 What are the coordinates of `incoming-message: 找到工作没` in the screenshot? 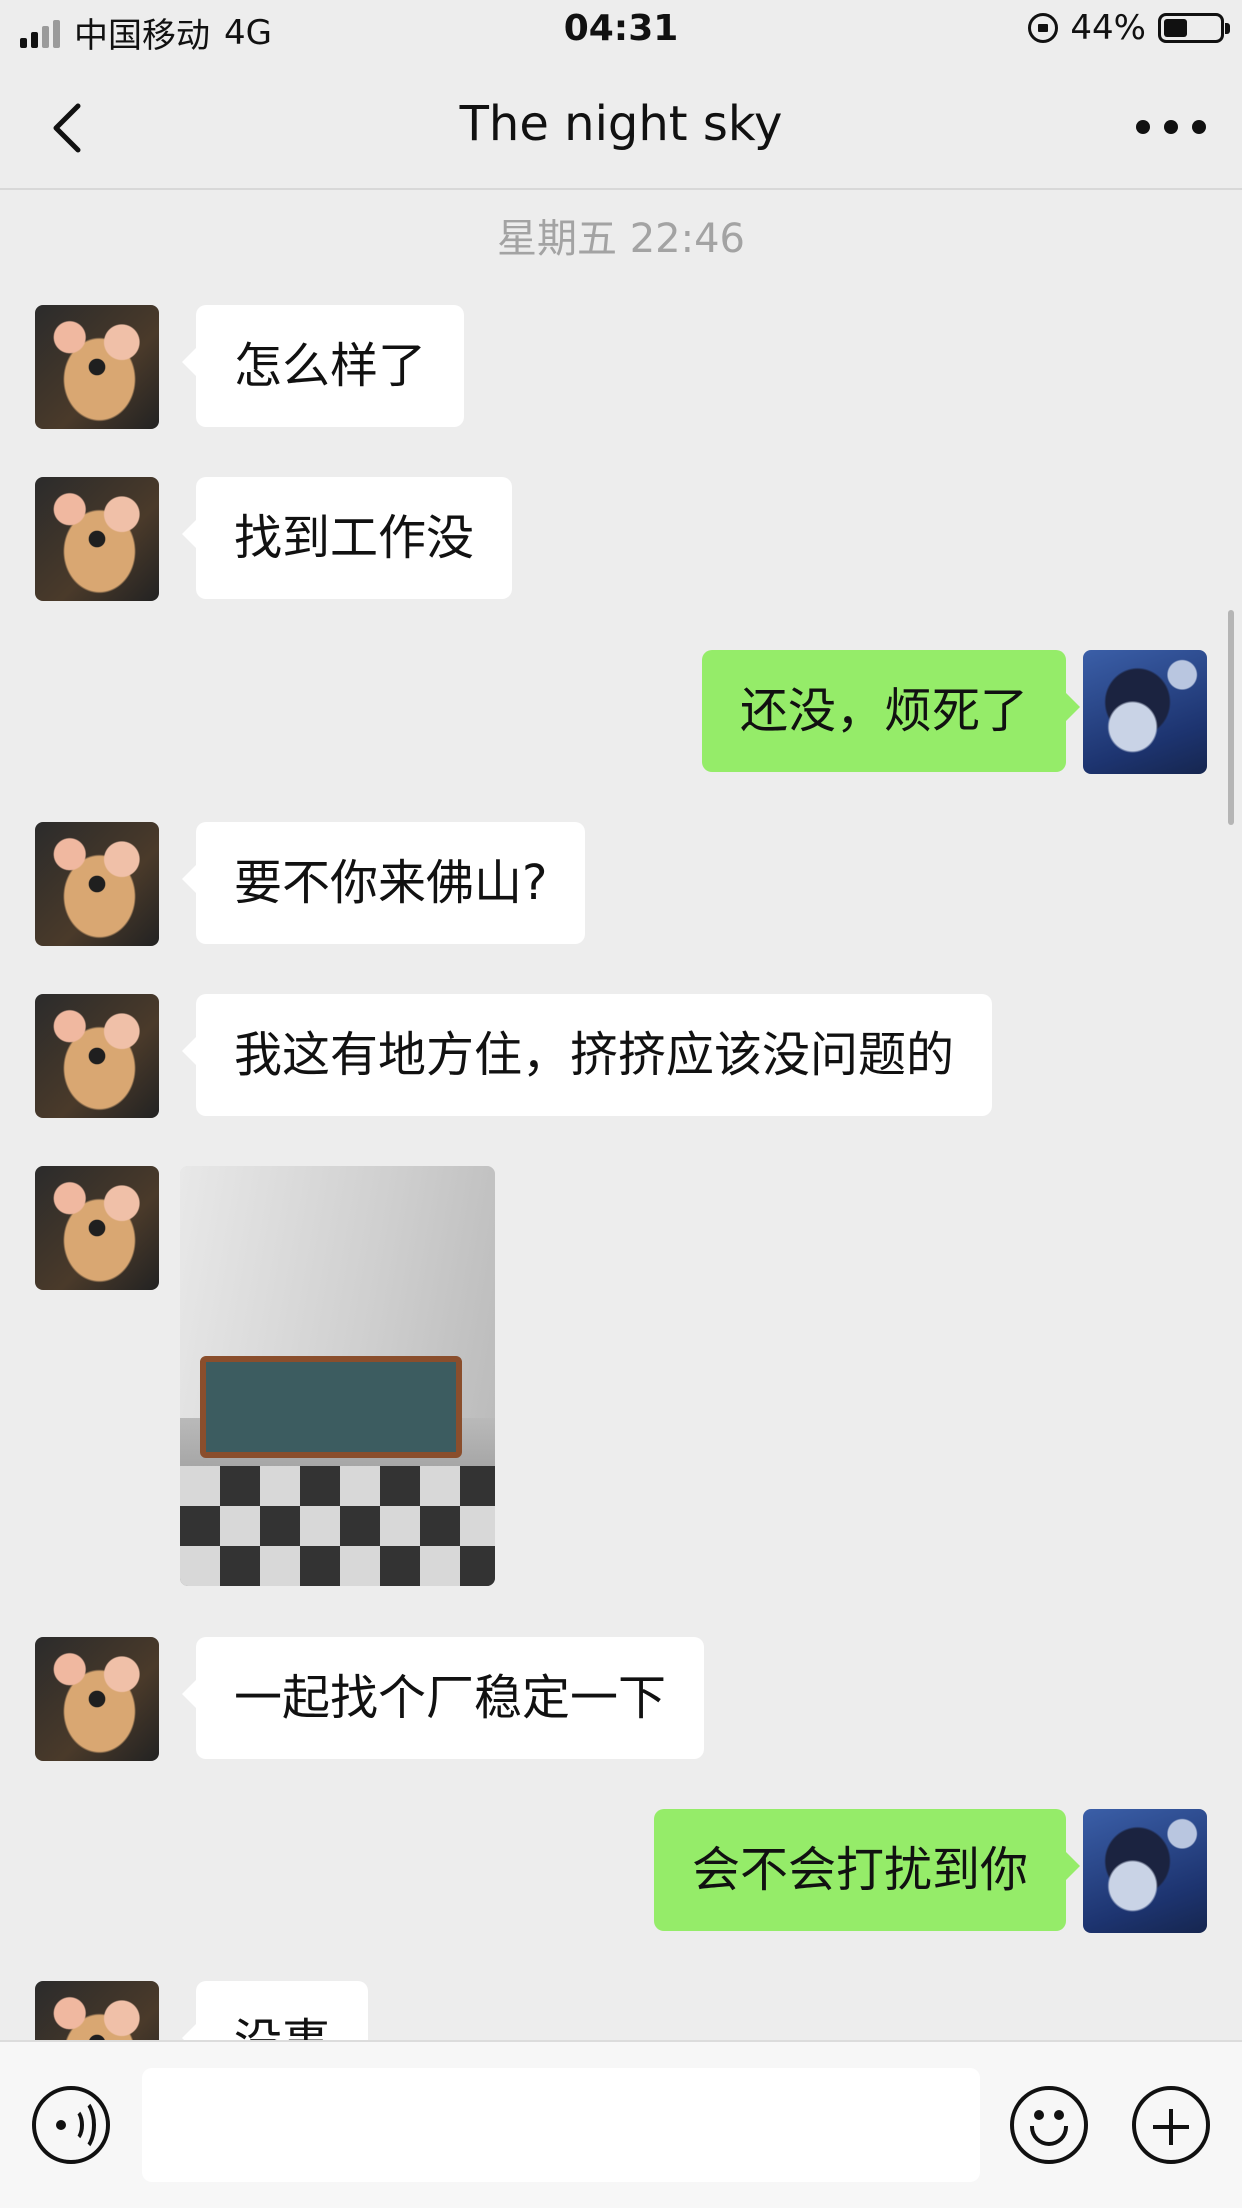 It's located at (347, 538).